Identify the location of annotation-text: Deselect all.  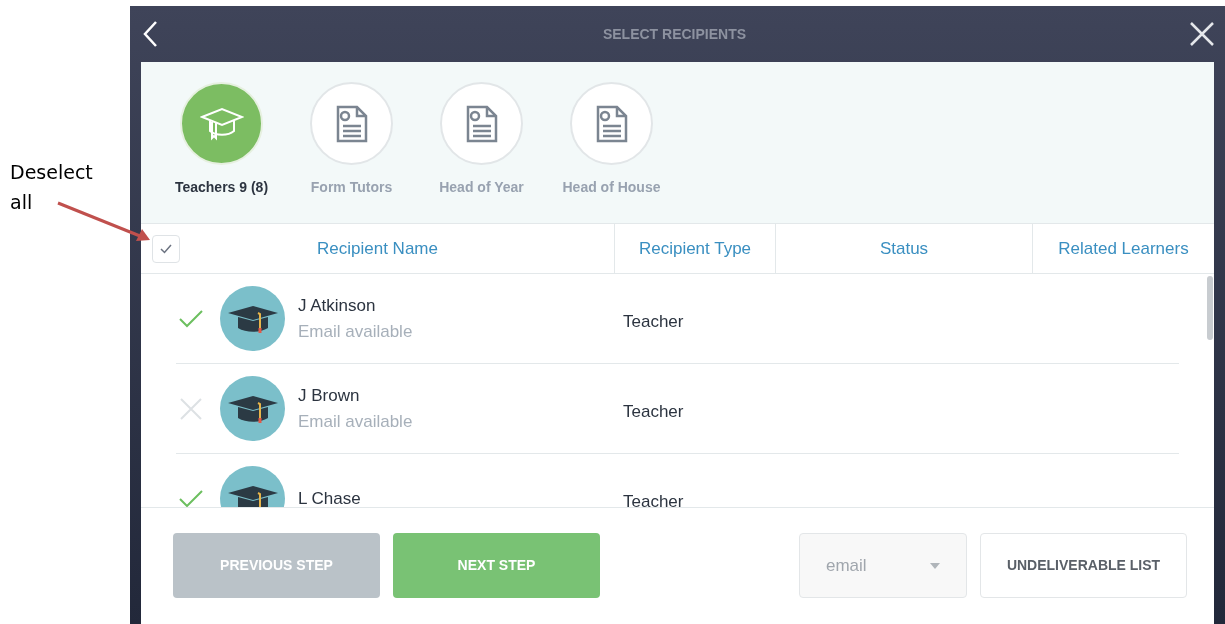
(52, 187).